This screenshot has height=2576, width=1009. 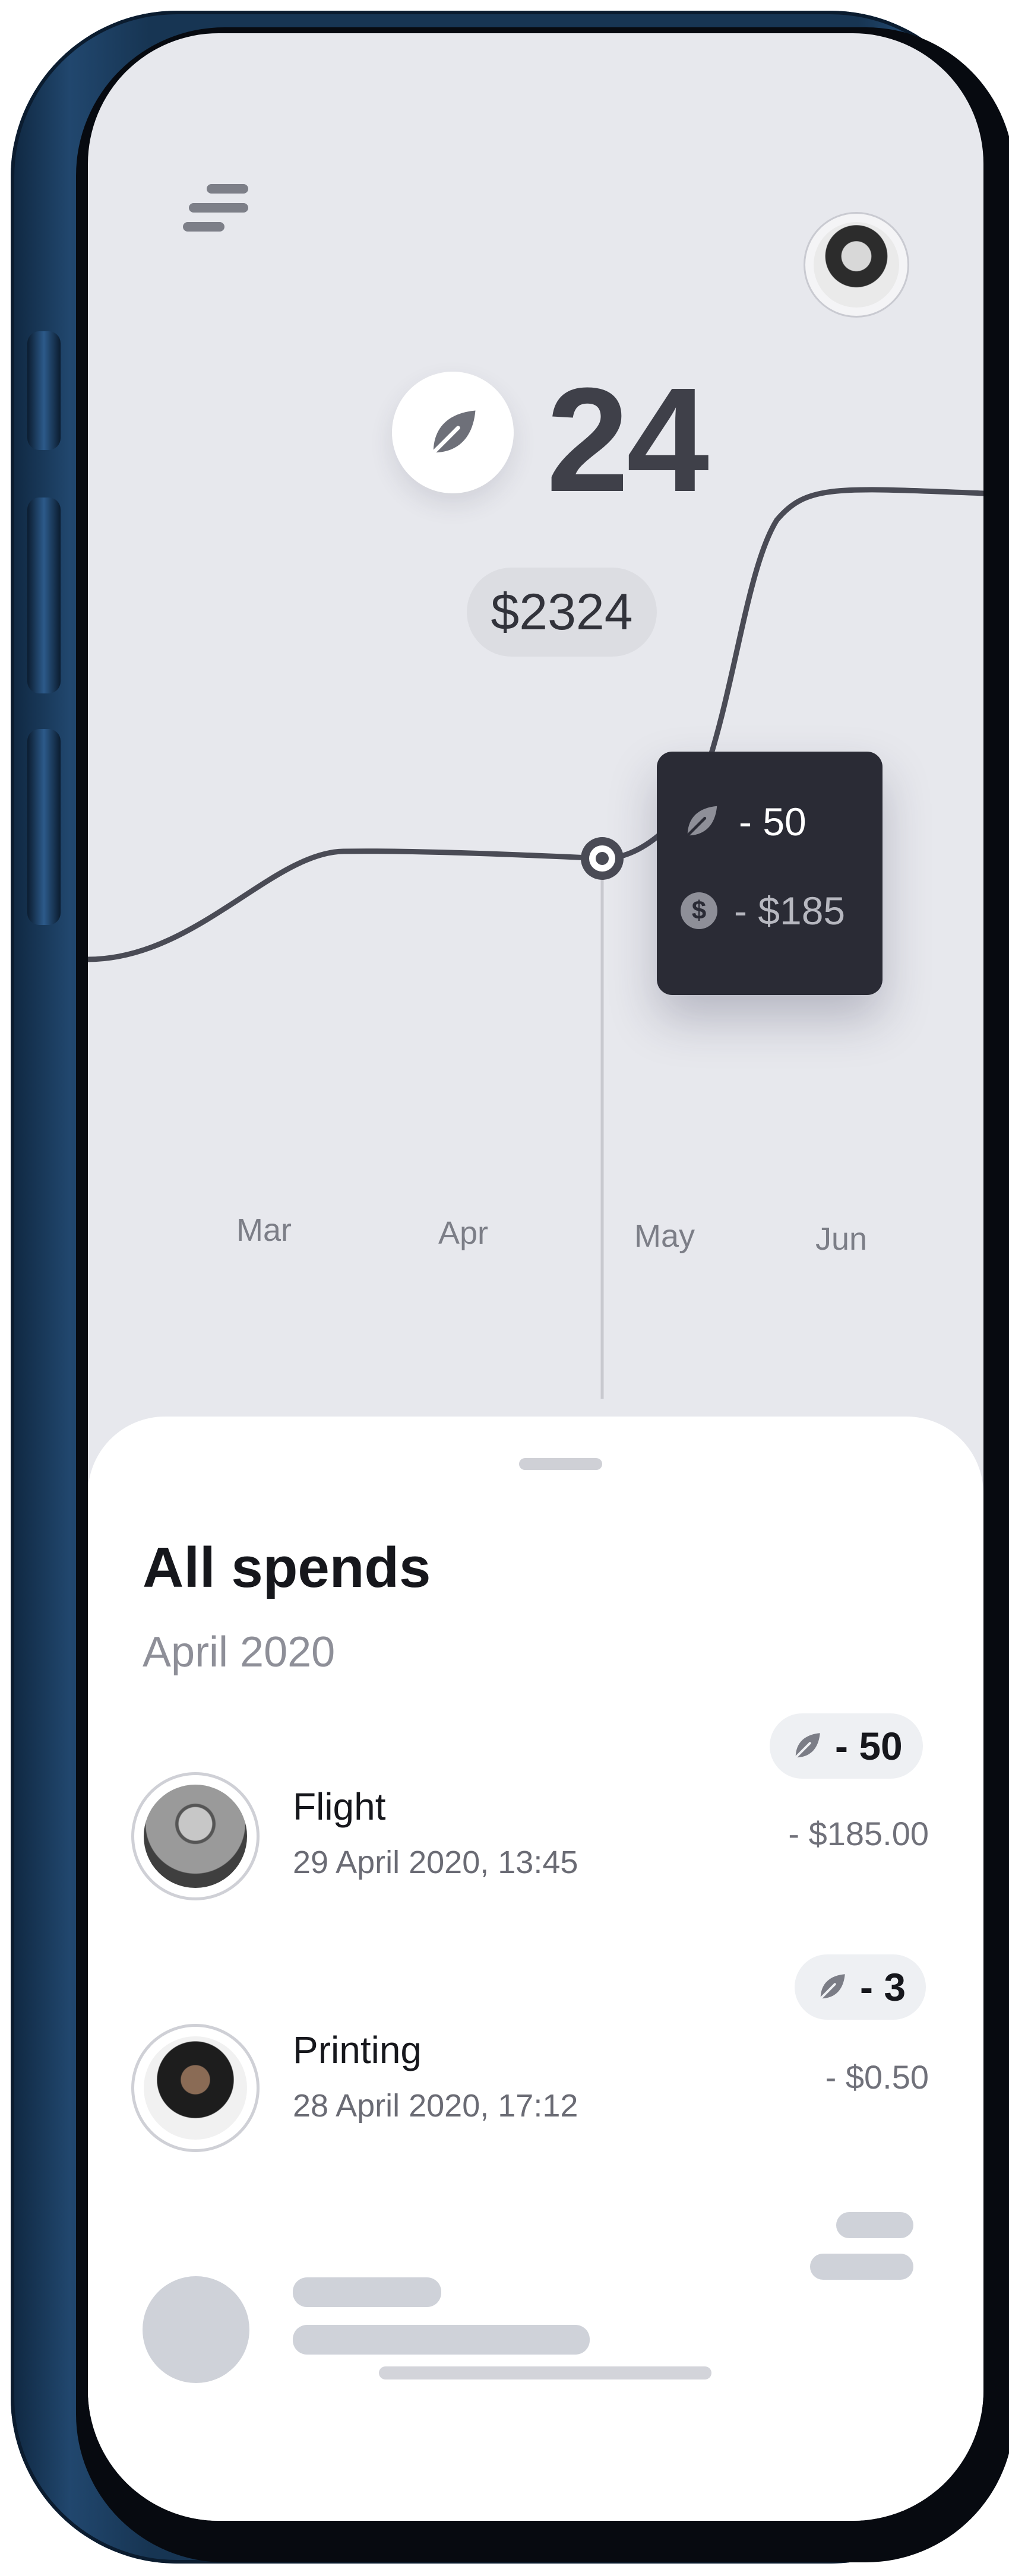 What do you see at coordinates (545, 2372) in the screenshot?
I see `home-indicator` at bounding box center [545, 2372].